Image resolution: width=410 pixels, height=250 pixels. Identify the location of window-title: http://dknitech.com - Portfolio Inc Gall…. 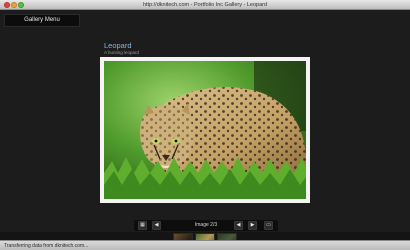
(205, 5).